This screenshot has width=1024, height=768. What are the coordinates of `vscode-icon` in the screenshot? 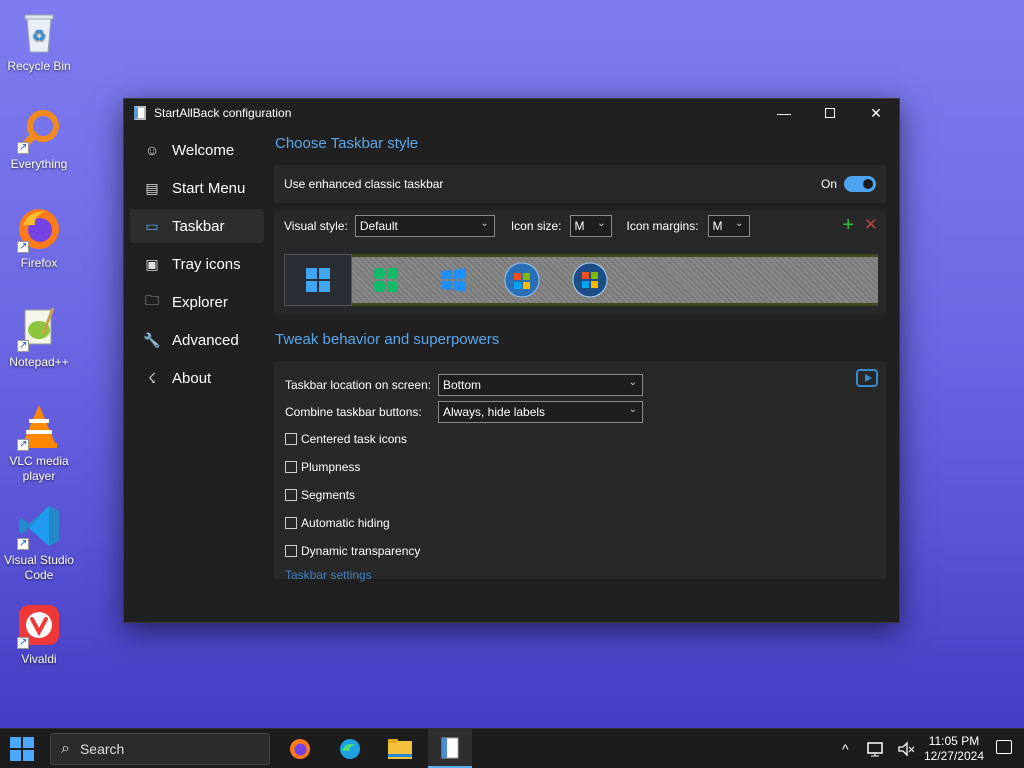 It's located at (39, 526).